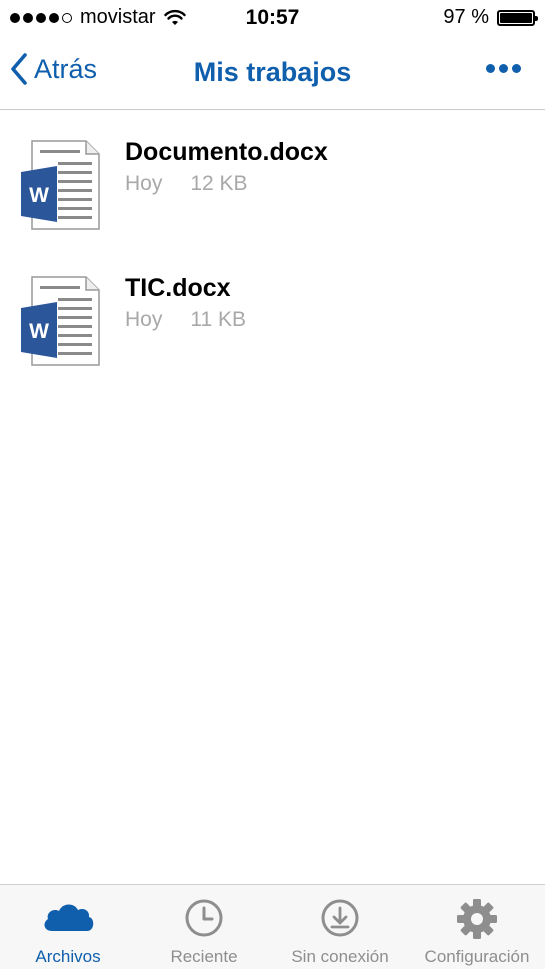 This screenshot has width=545, height=969. What do you see at coordinates (272, 19) in the screenshot?
I see `status-bar: movistar 10:57 97 %` at bounding box center [272, 19].